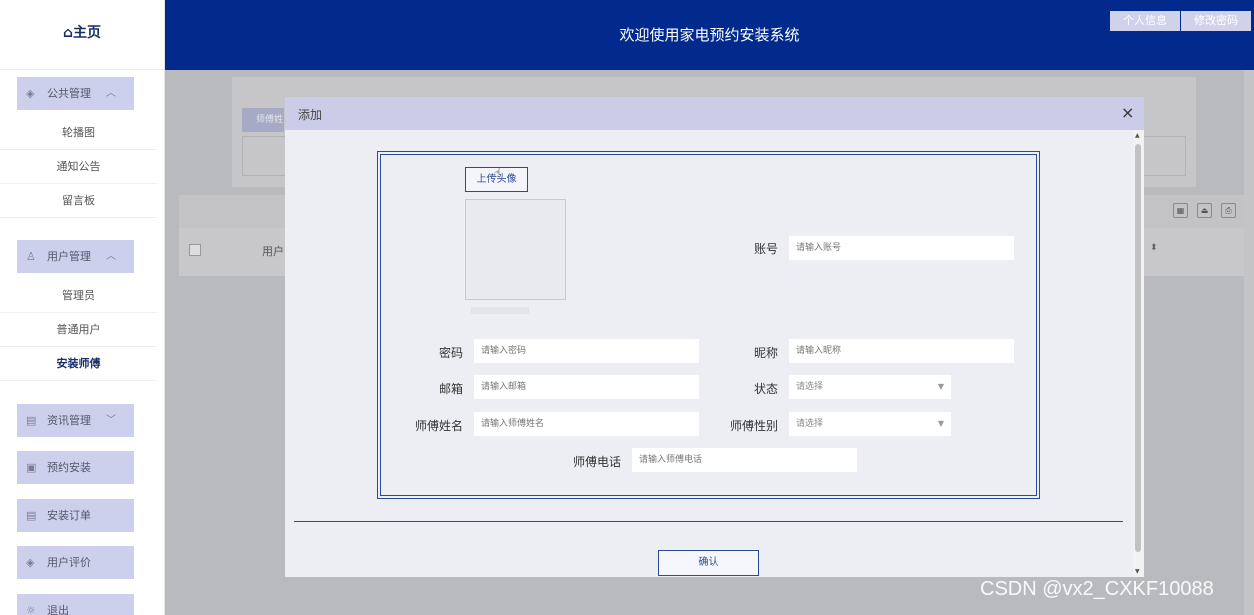 The height and width of the screenshot is (615, 1254). I want to click on status-label: 状态, so click(765, 389).